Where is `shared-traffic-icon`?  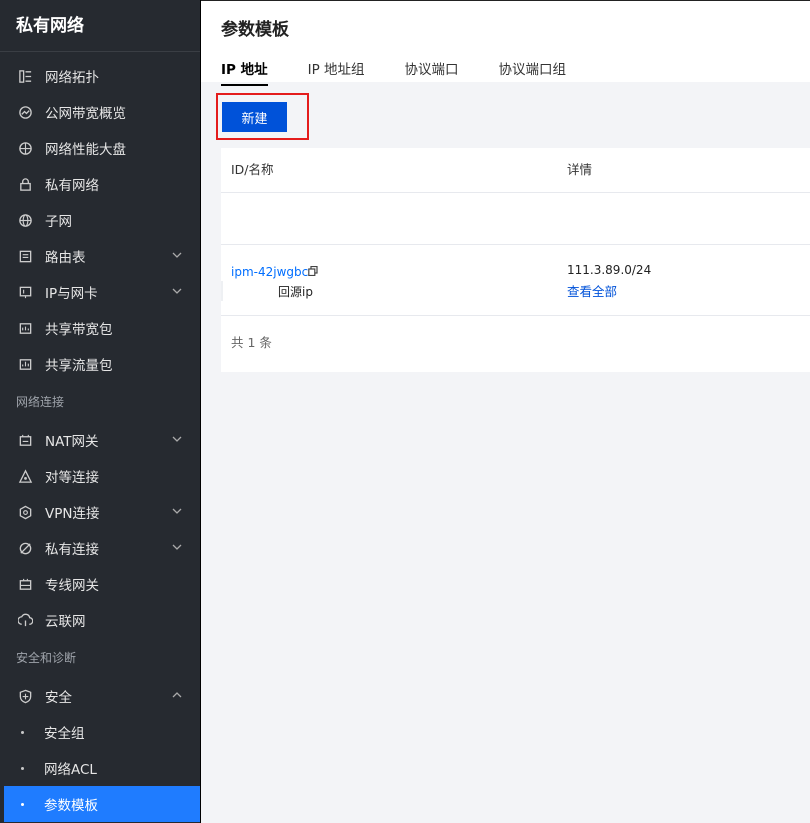 shared-traffic-icon is located at coordinates (25, 364).